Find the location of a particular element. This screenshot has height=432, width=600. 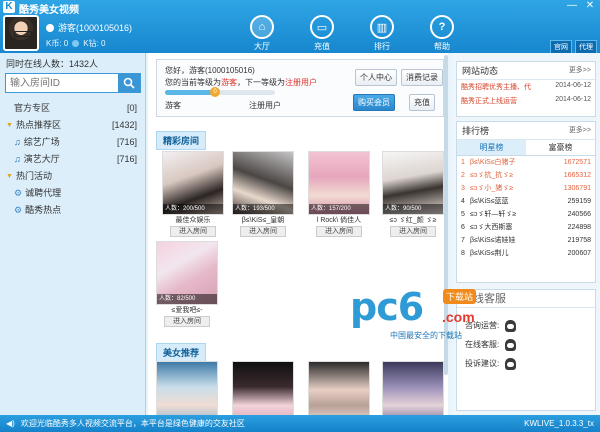

records-button: 消费记录 is located at coordinates (422, 77).